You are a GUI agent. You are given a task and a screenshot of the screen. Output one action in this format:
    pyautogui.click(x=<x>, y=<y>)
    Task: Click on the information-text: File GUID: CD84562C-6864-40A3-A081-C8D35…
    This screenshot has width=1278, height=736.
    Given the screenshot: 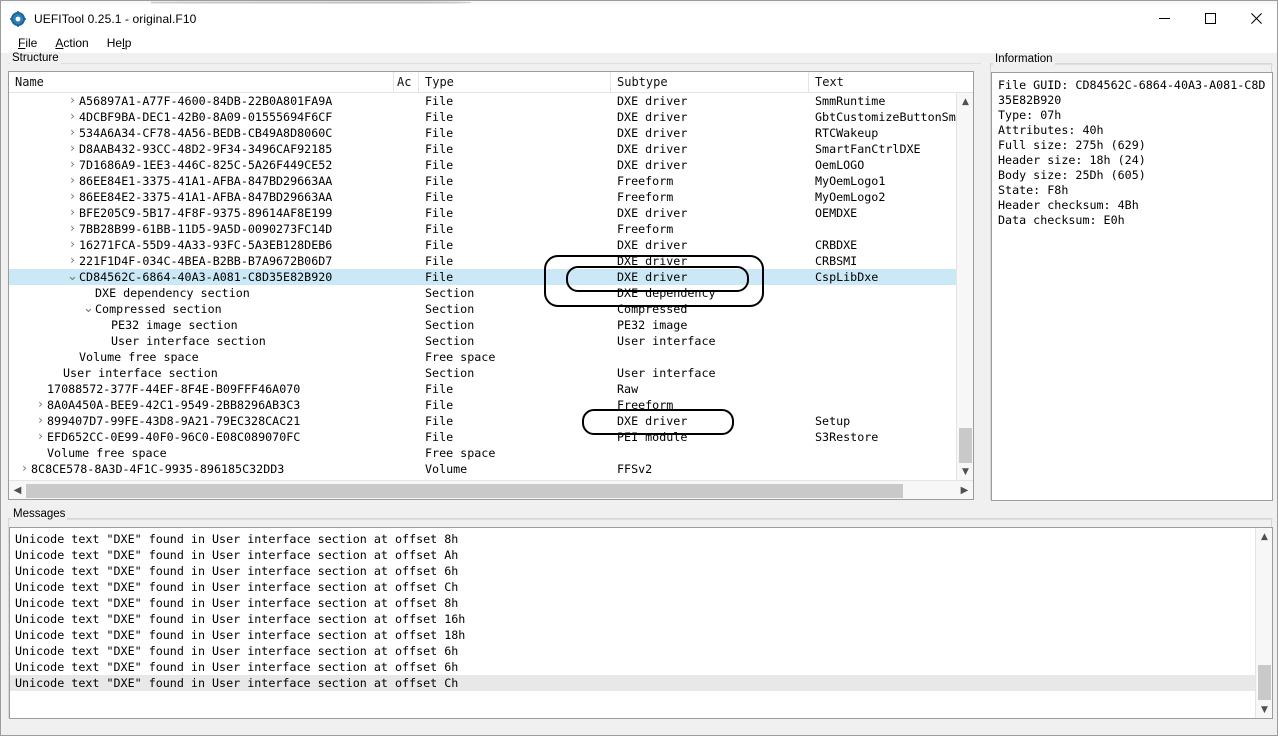 What is the action you would take?
    pyautogui.click(x=1132, y=286)
    